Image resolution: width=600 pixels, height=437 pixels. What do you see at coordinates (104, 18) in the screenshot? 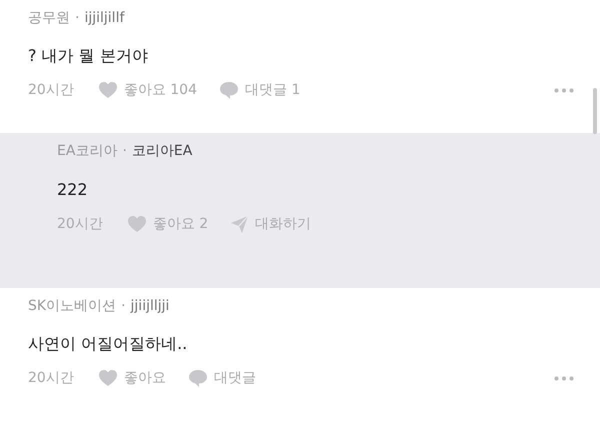
I see `nickname: ijjiljillf` at bounding box center [104, 18].